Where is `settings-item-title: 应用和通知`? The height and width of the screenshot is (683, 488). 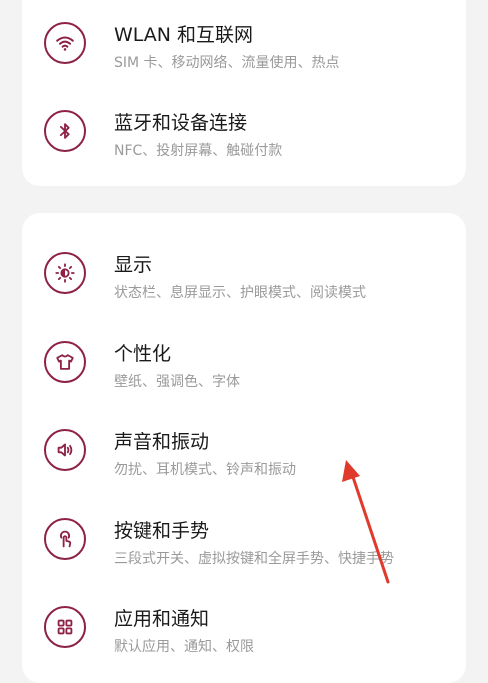
settings-item-title: 应用和通知 is located at coordinates (162, 619).